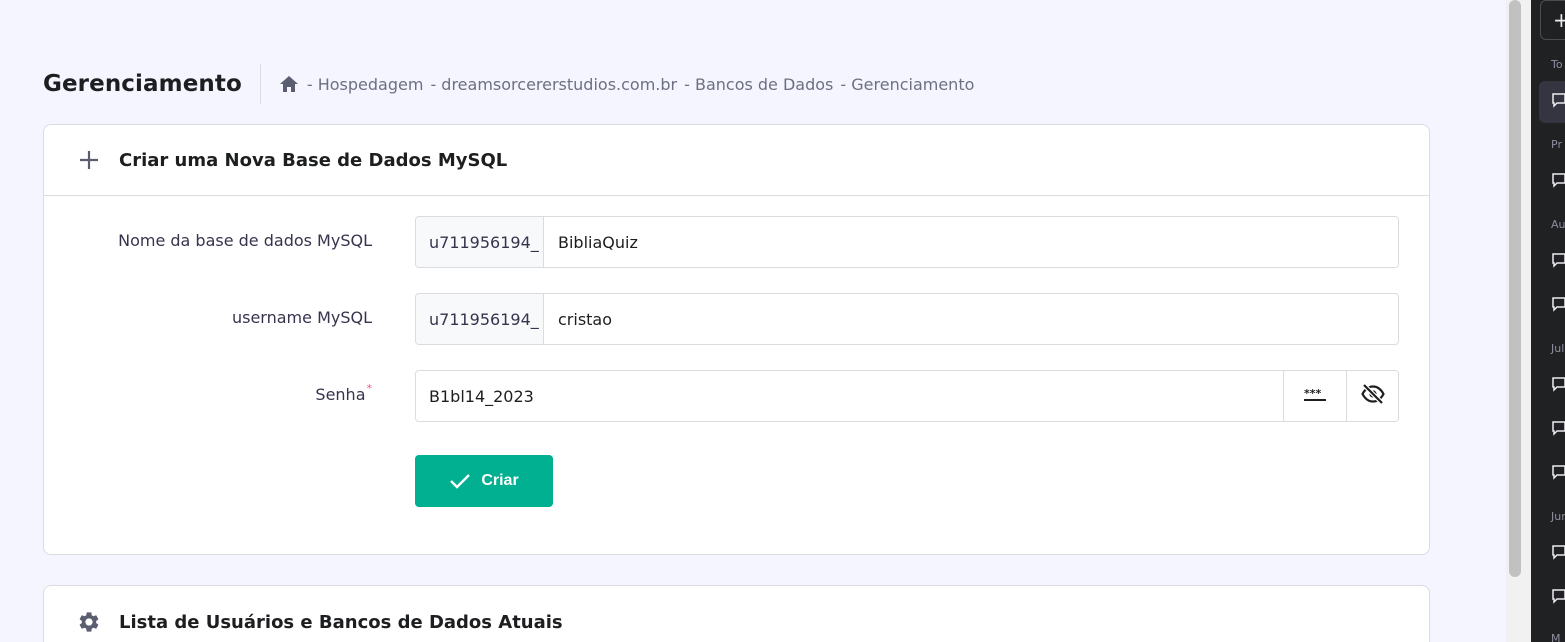  What do you see at coordinates (245, 240) in the screenshot?
I see `db-name-label: Nome da base de dados MySQL` at bounding box center [245, 240].